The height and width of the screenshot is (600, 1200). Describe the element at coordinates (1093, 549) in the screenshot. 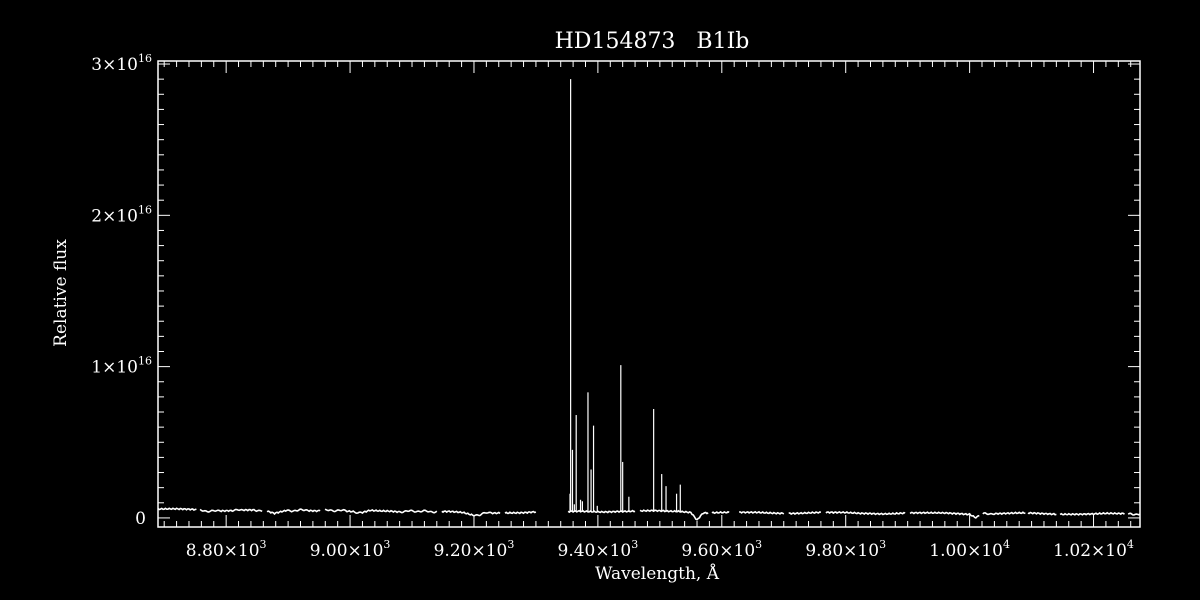

I see `x-tick-label: 1.02×104` at that location.